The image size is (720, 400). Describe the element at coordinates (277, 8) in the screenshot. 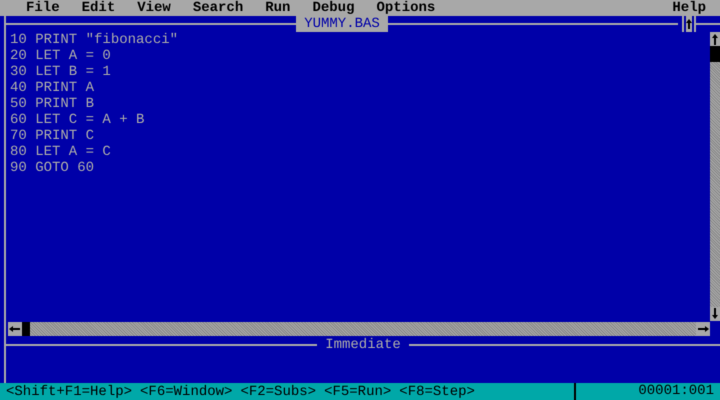

I see `menu-item: Run` at that location.